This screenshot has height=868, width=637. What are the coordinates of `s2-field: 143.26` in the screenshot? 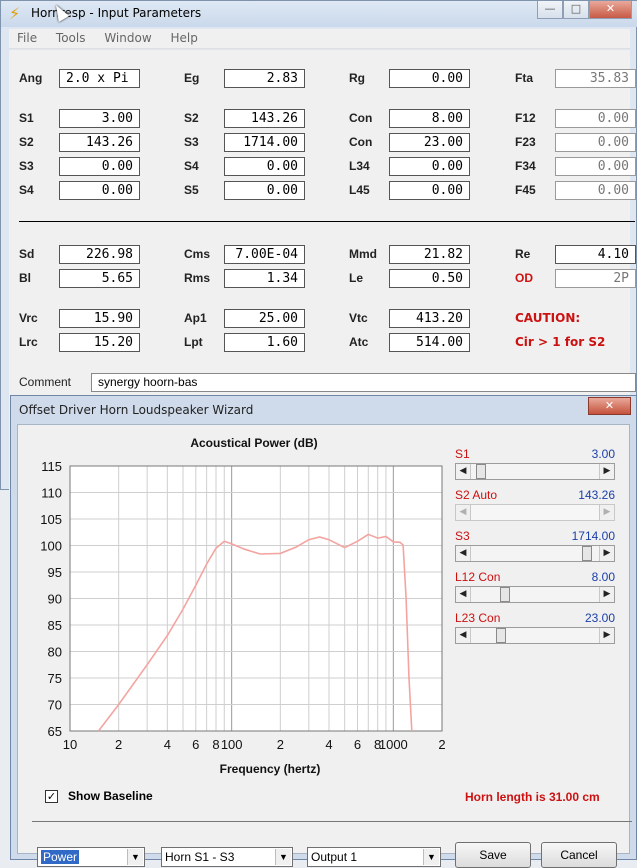 It's located at (264, 118).